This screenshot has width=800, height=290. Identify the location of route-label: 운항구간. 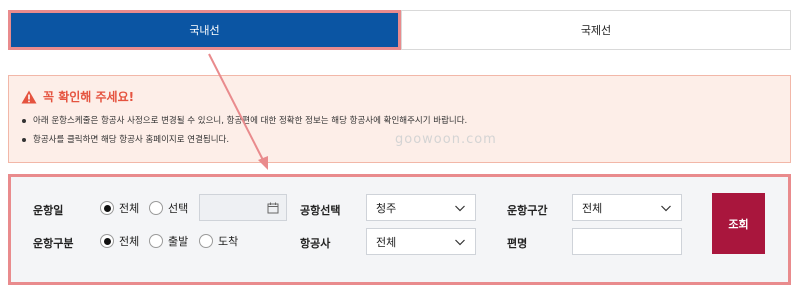
(527, 210).